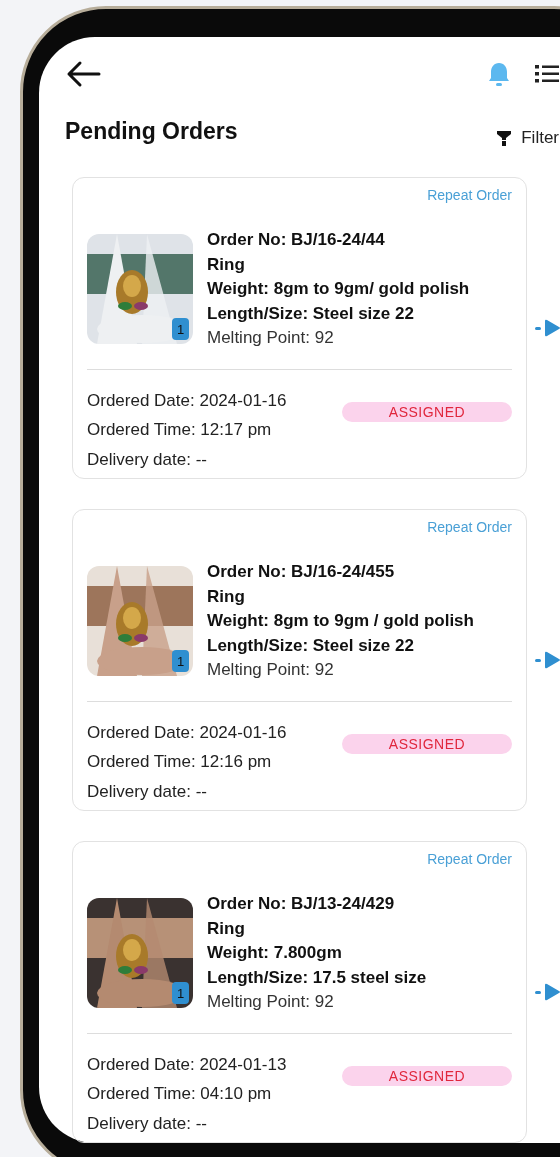 The width and height of the screenshot is (560, 1157). What do you see at coordinates (338, 289) in the screenshot?
I see `weight-text: Weight: 8gm to 9gm/ gold polish` at bounding box center [338, 289].